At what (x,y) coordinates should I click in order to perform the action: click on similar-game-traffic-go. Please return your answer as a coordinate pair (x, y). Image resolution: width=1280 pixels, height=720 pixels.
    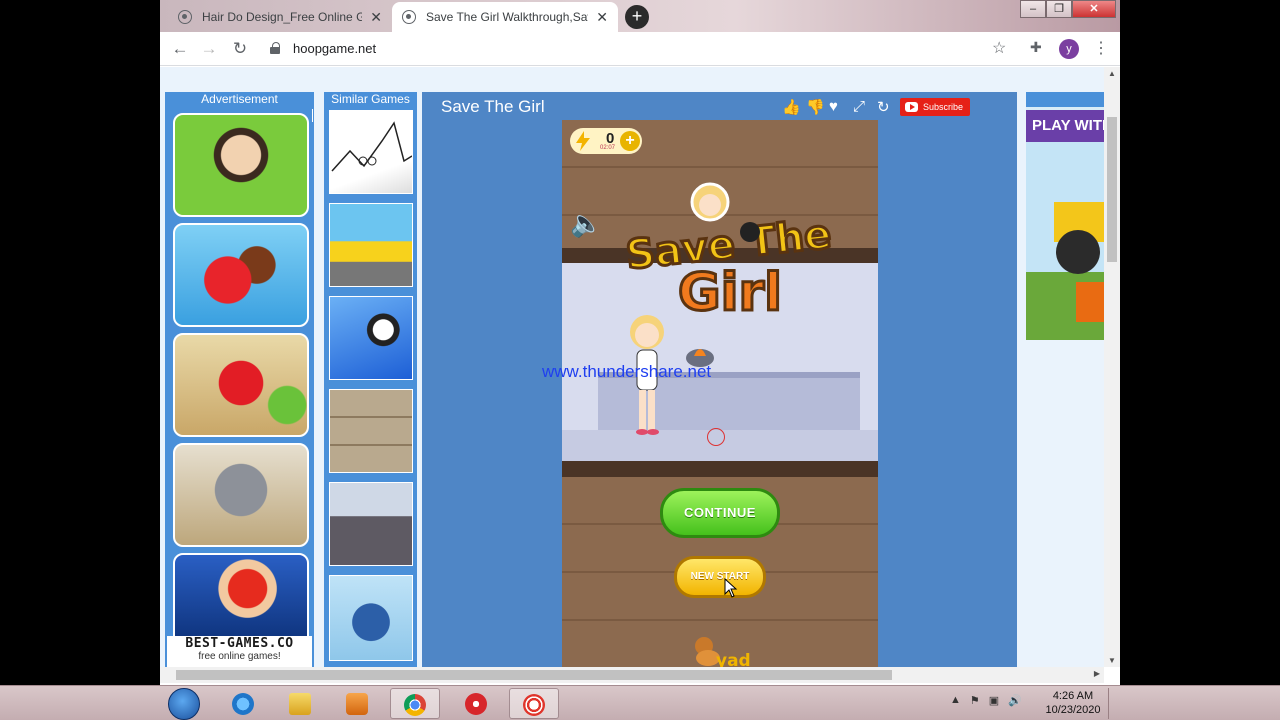
    Looking at the image, I should click on (371, 245).